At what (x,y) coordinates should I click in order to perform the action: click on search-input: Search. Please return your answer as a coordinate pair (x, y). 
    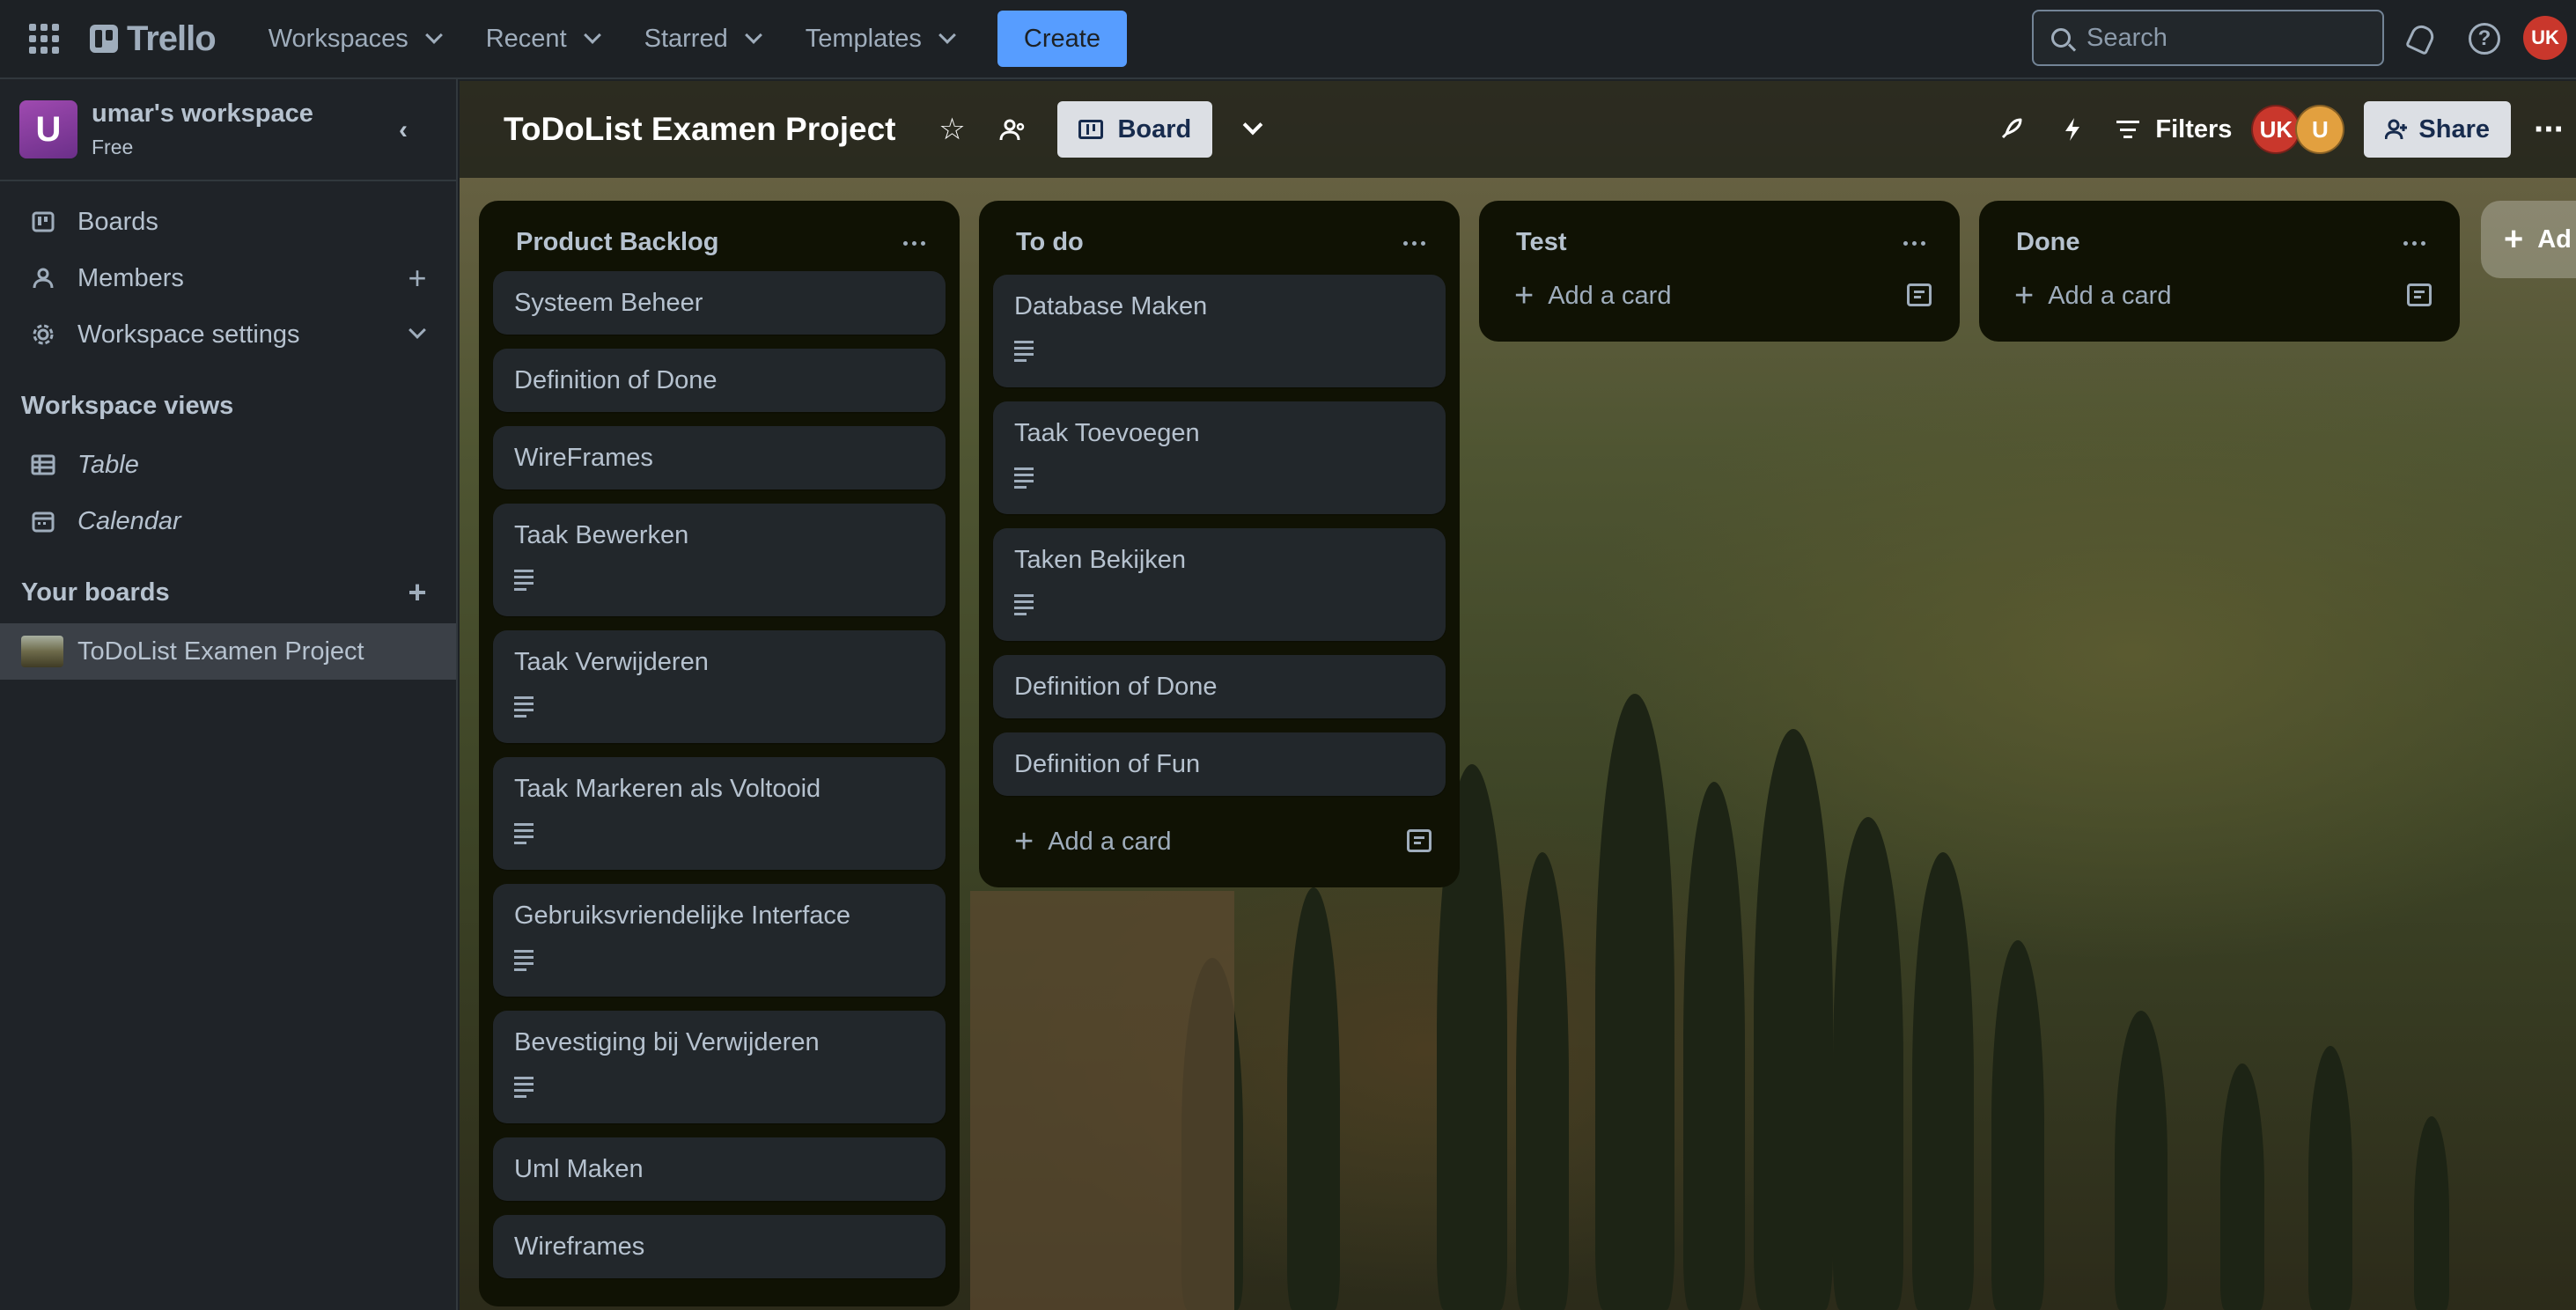
    Looking at the image, I should click on (2208, 38).